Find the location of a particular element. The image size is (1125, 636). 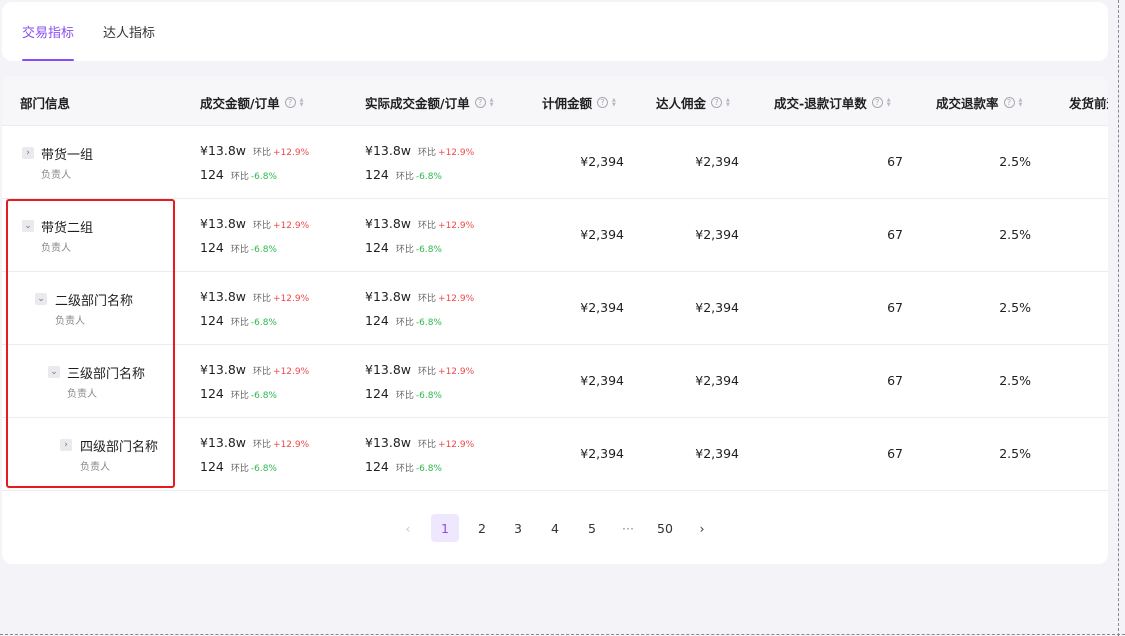

page-4-button: 4 is located at coordinates (555, 528).